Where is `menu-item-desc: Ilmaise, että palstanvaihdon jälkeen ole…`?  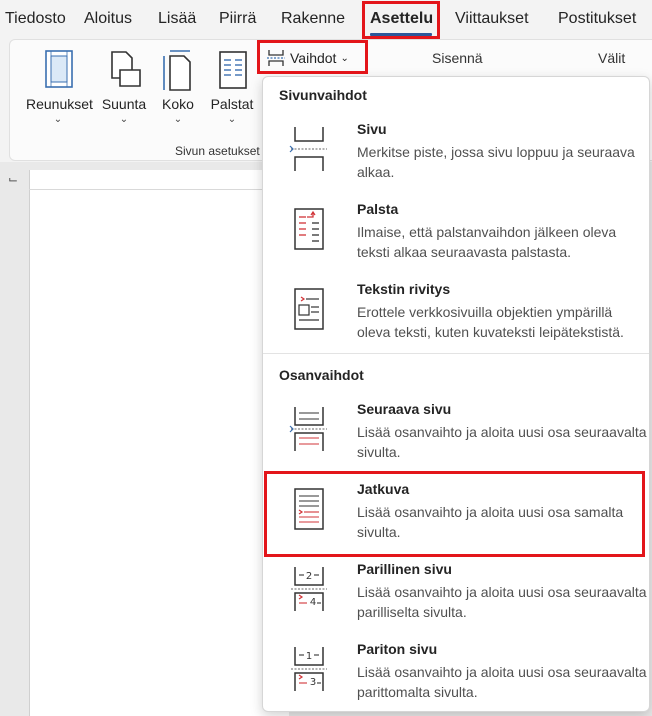
menu-item-desc: Ilmaise, että palstanvaihdon jälkeen ole… is located at coordinates (487, 242).